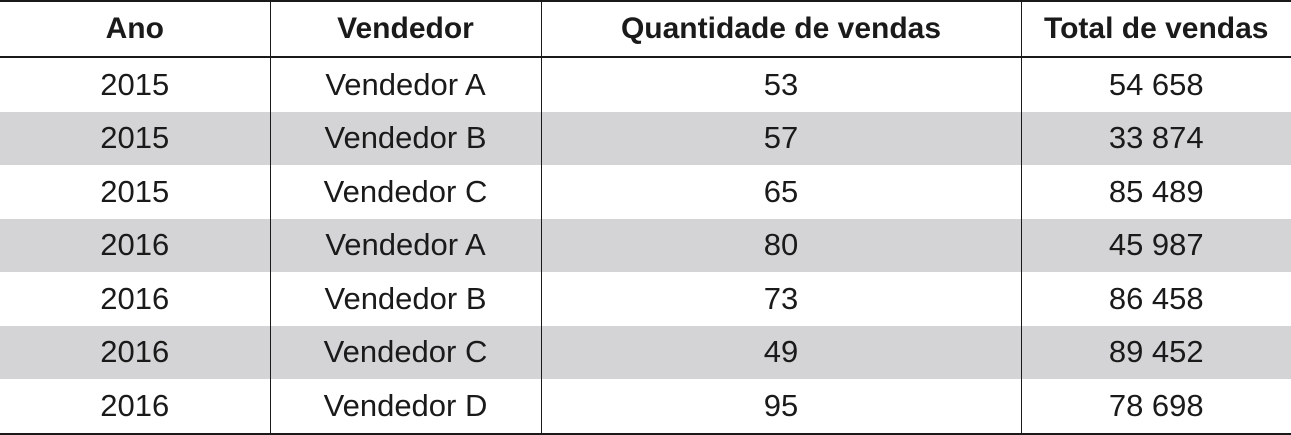 Image resolution: width=1291 pixels, height=435 pixels. Describe the element at coordinates (1155, 192) in the screenshot. I see `cell-total: 85 489` at that location.